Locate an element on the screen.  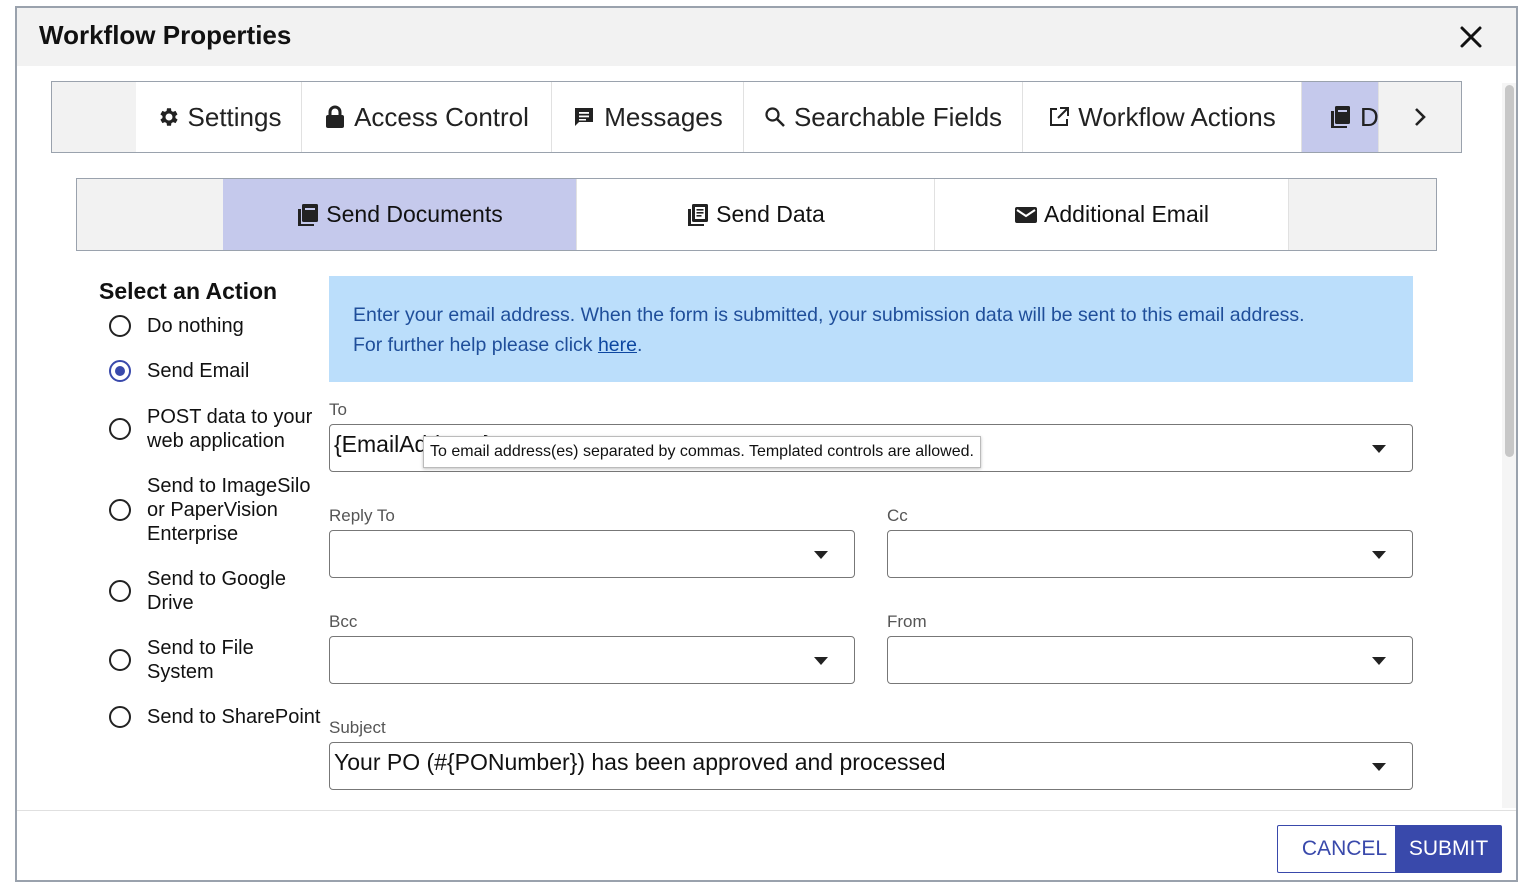
radio-post-data: POST data to your web application is located at coordinates (215, 429).